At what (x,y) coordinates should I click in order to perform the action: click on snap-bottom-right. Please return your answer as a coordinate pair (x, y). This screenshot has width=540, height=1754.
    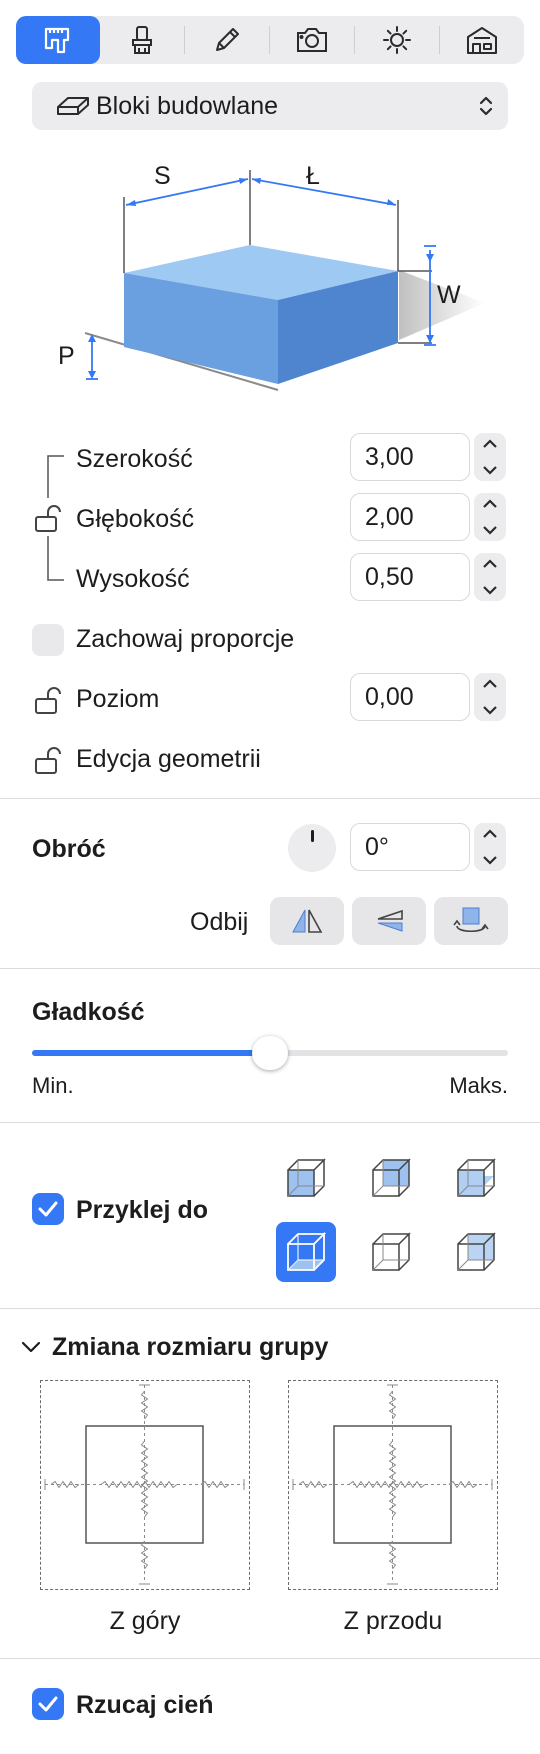
    Looking at the image, I should click on (476, 1252).